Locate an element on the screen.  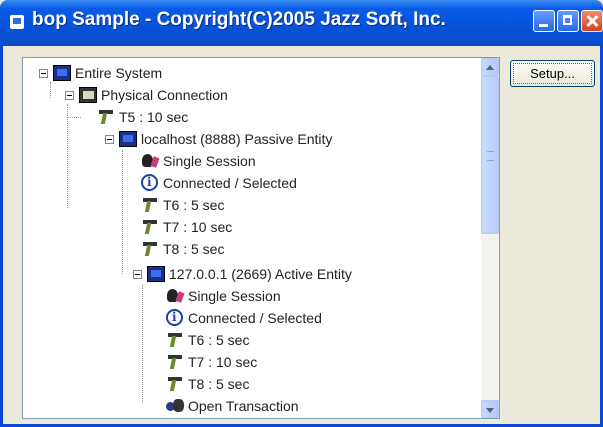
scroll-thumb is located at coordinates (490, 155).